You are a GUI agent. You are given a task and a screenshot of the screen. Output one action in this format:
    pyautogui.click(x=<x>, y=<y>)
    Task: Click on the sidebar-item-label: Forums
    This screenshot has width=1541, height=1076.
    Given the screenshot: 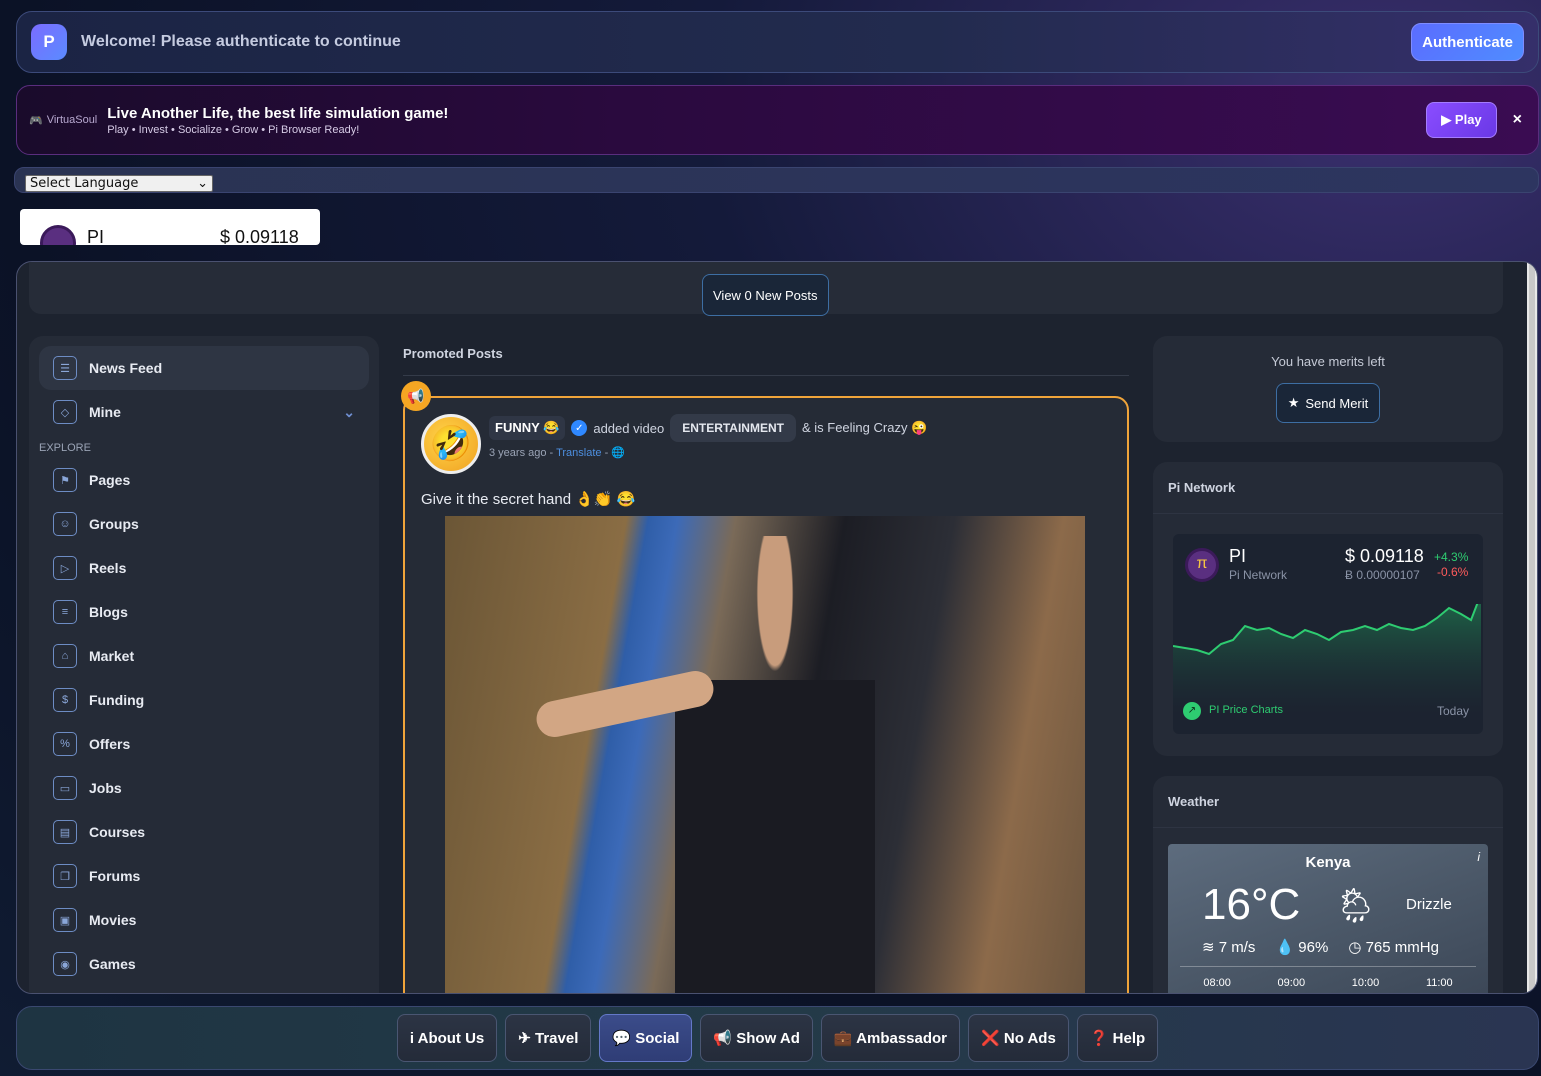 What is the action you would take?
    pyautogui.click(x=115, y=876)
    